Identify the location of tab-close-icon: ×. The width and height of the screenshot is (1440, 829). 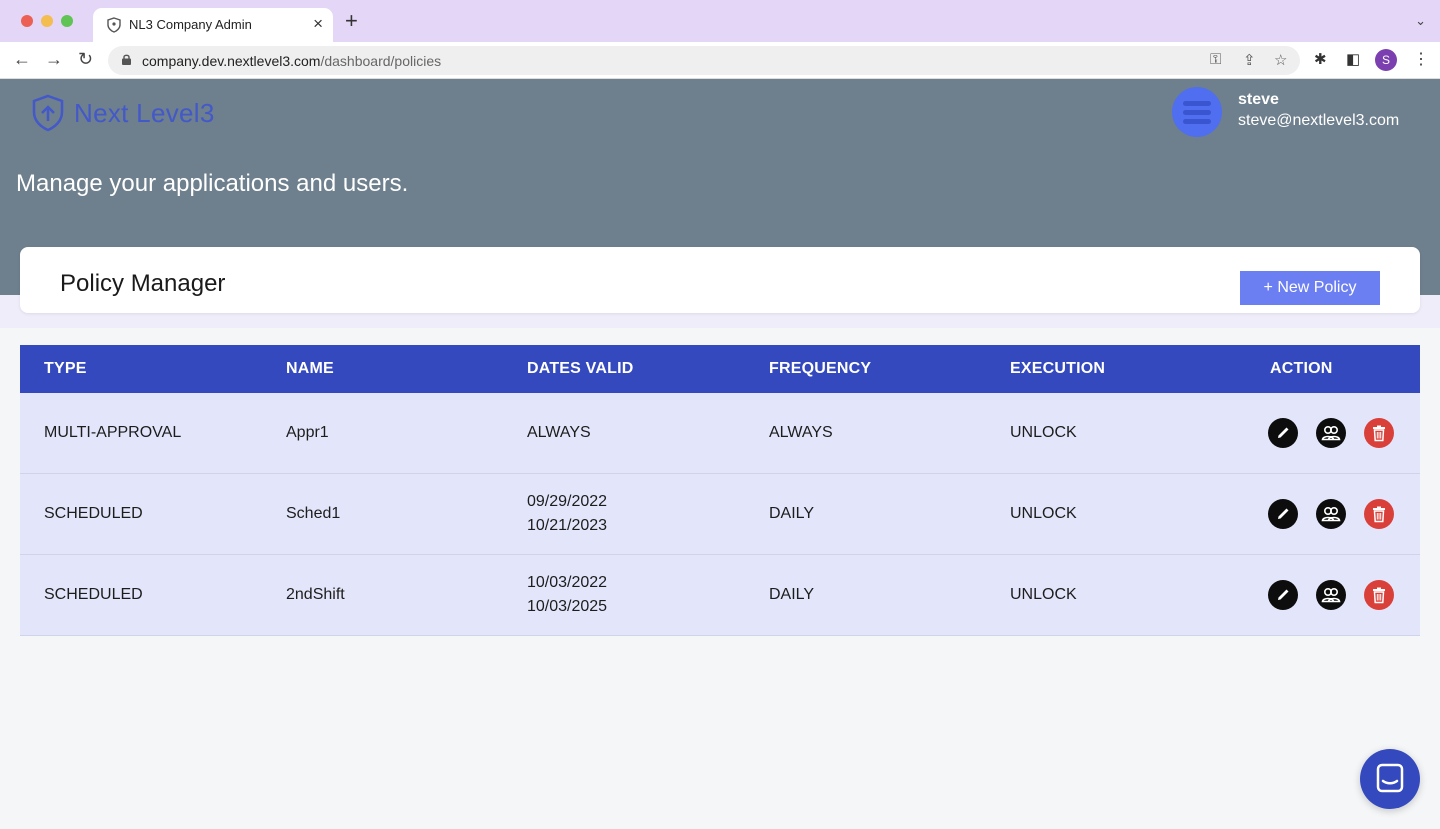
(318, 24).